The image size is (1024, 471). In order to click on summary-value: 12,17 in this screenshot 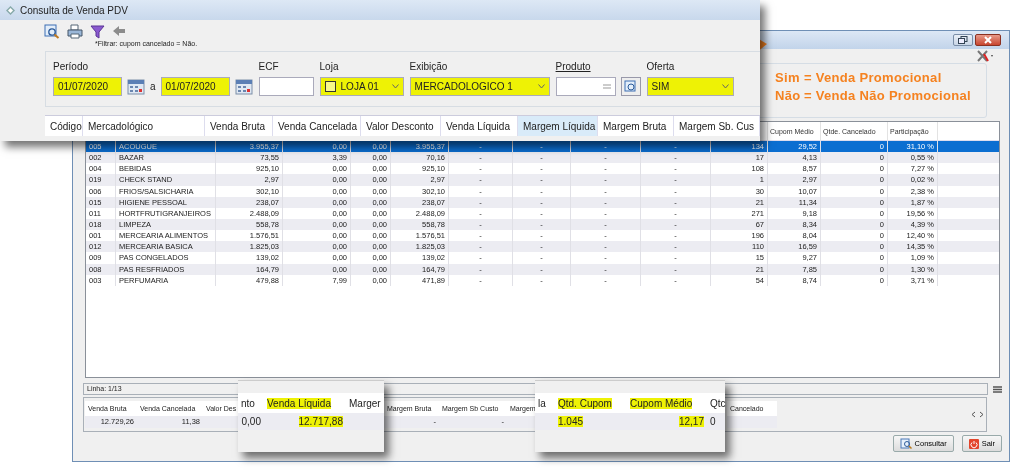, I will do `click(691, 421)`.